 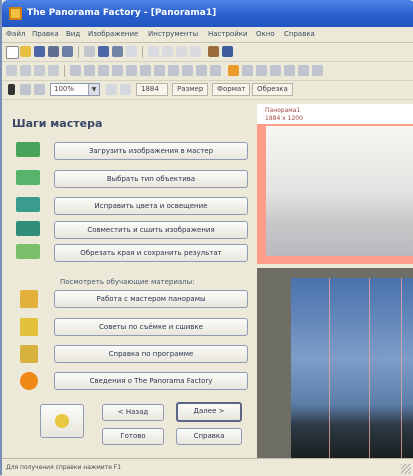 What do you see at coordinates (28, 177) in the screenshot?
I see `lens-icon` at bounding box center [28, 177].